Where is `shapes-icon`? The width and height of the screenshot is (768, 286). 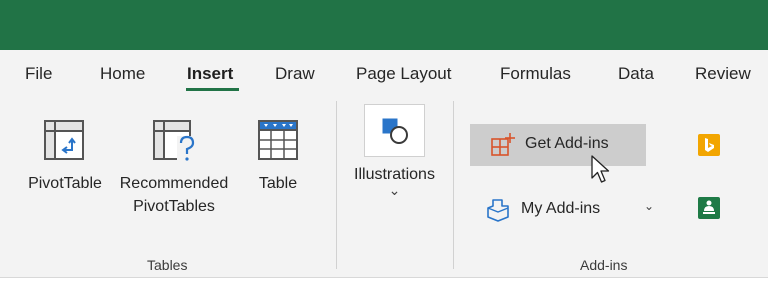 shapes-icon is located at coordinates (395, 131).